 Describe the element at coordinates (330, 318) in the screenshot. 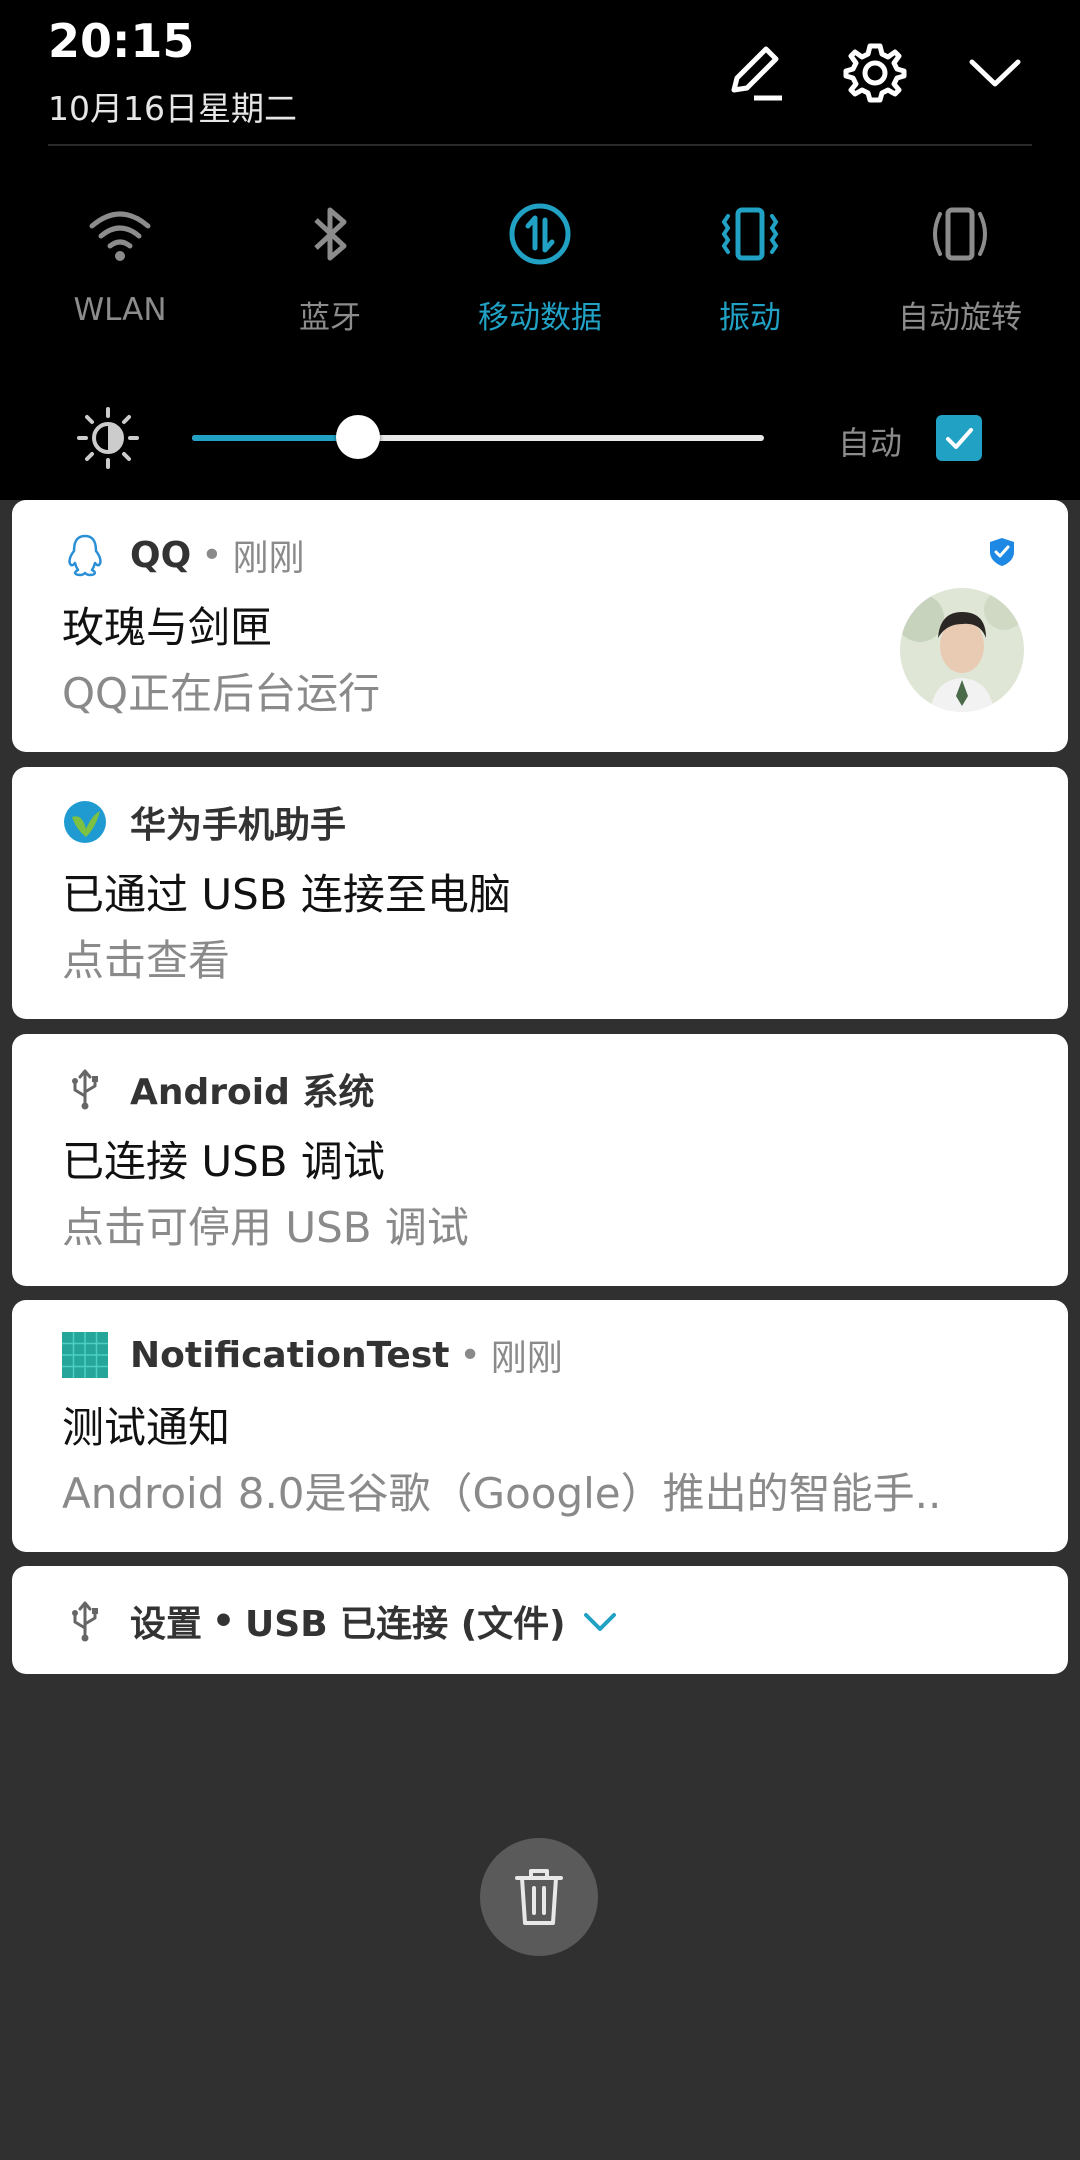

I see `qs-tile-label: 蓝牙` at that location.